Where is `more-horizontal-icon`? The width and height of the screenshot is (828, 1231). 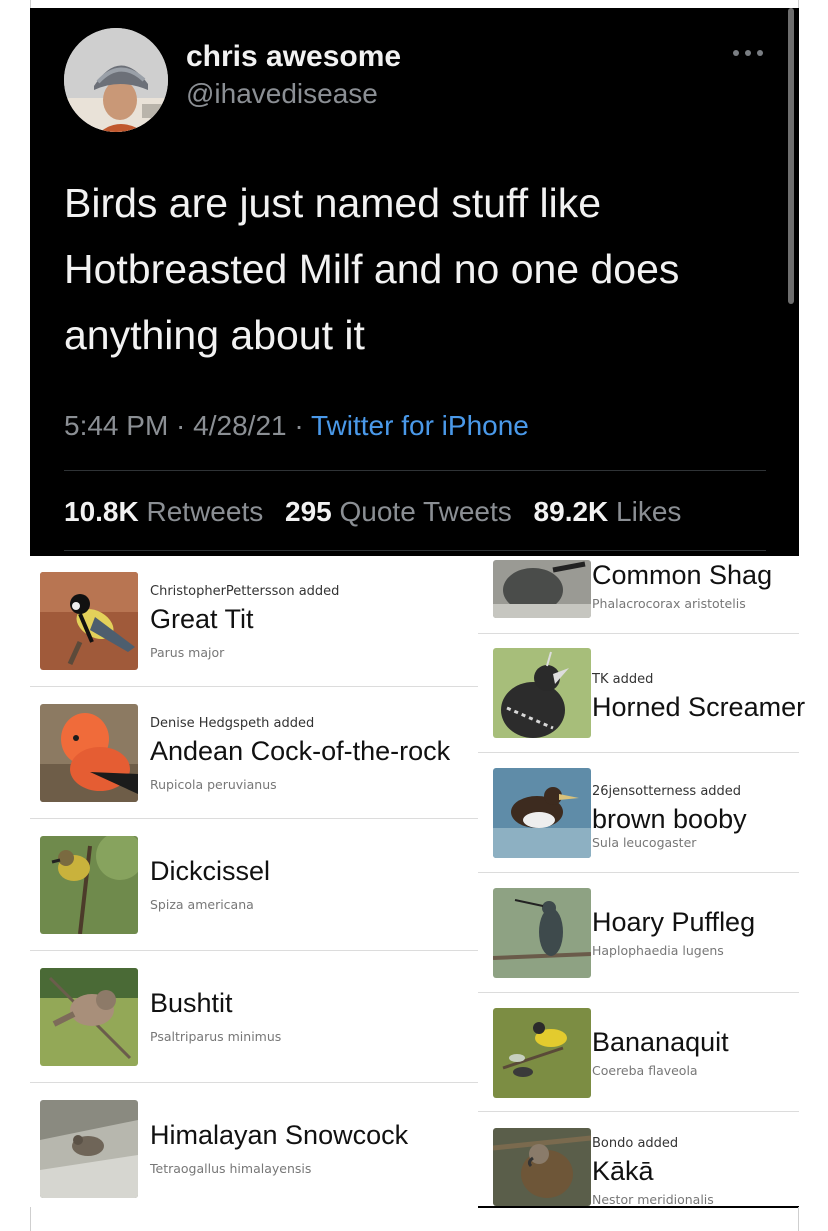
more-horizontal-icon is located at coordinates (750, 48).